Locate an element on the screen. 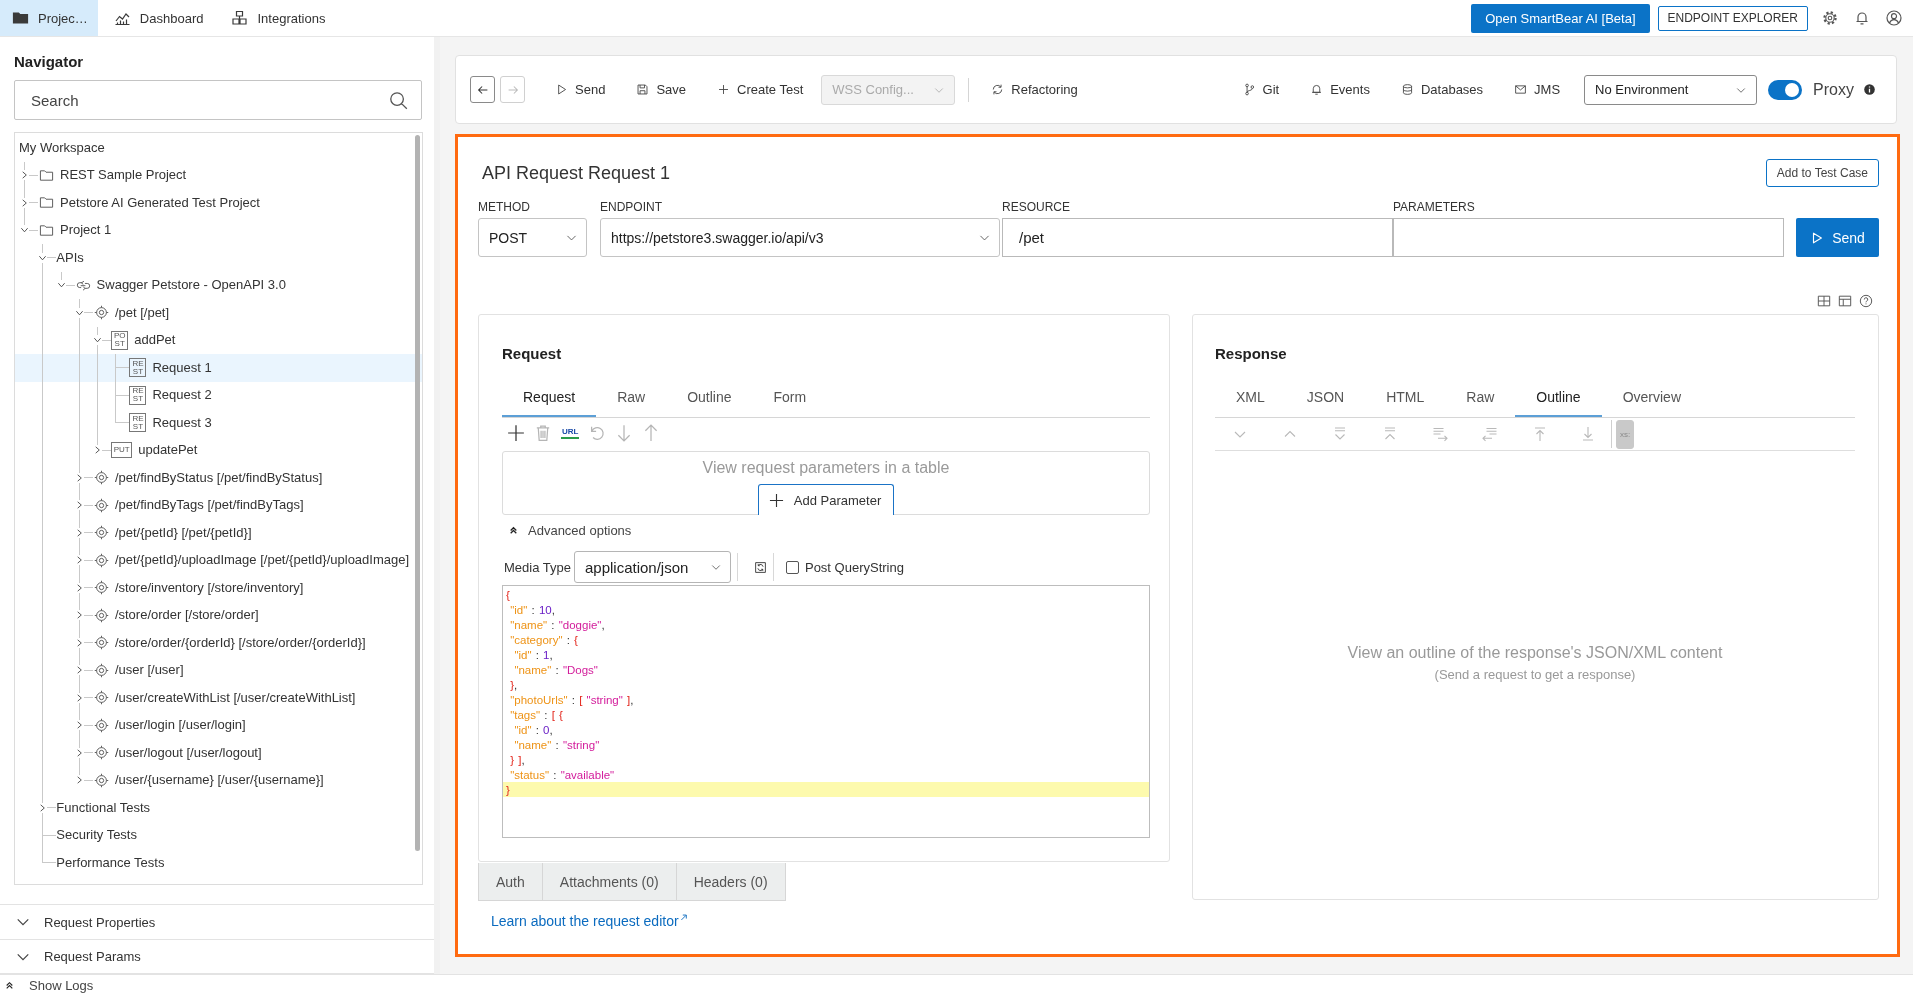  sidebar-title: Navigator is located at coordinates (49, 62).